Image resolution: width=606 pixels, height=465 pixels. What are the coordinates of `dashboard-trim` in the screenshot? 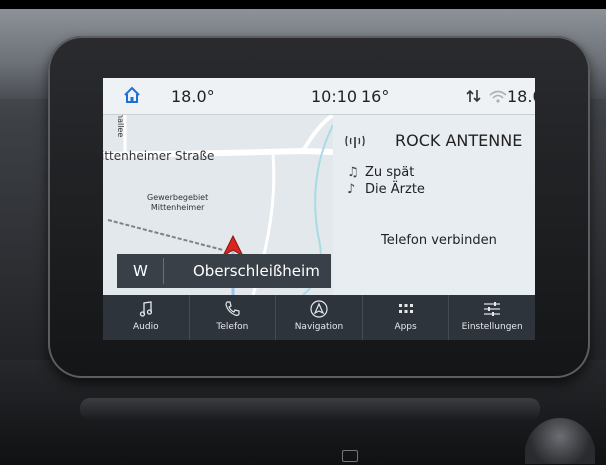 It's located at (310, 409).